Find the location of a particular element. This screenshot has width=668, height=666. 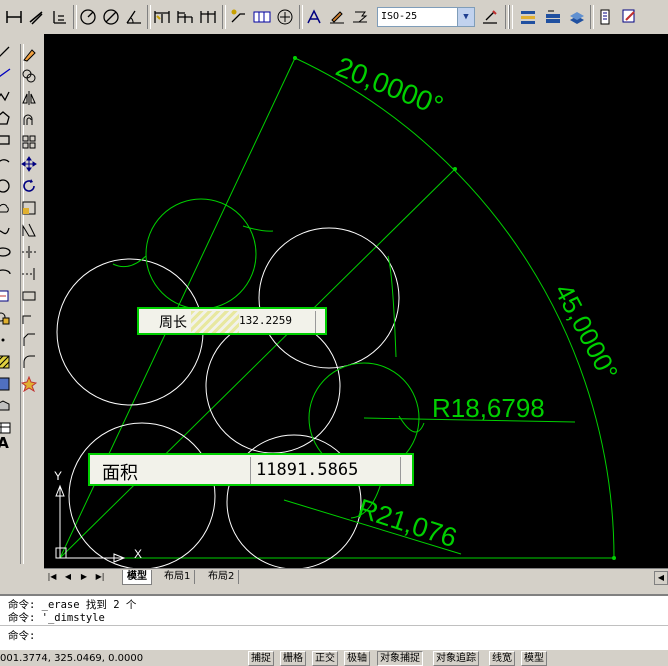

chevron-down-icon: ▼ is located at coordinates (465, 17).